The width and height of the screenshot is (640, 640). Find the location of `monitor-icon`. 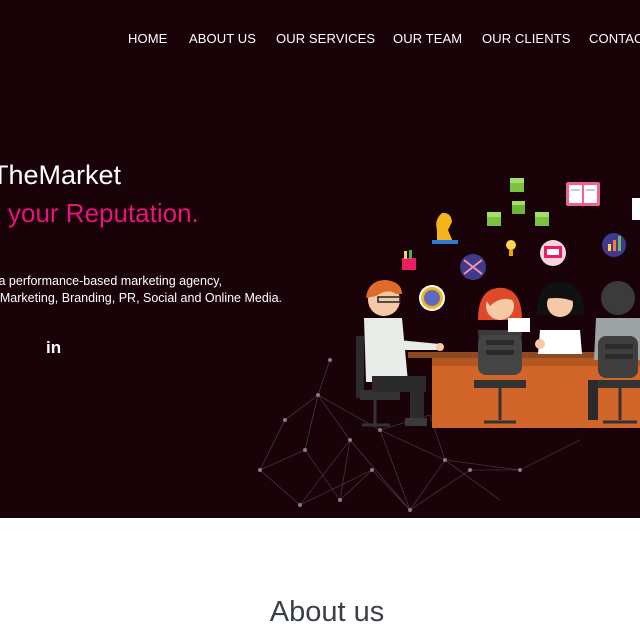

monitor-icon is located at coordinates (636, 209).